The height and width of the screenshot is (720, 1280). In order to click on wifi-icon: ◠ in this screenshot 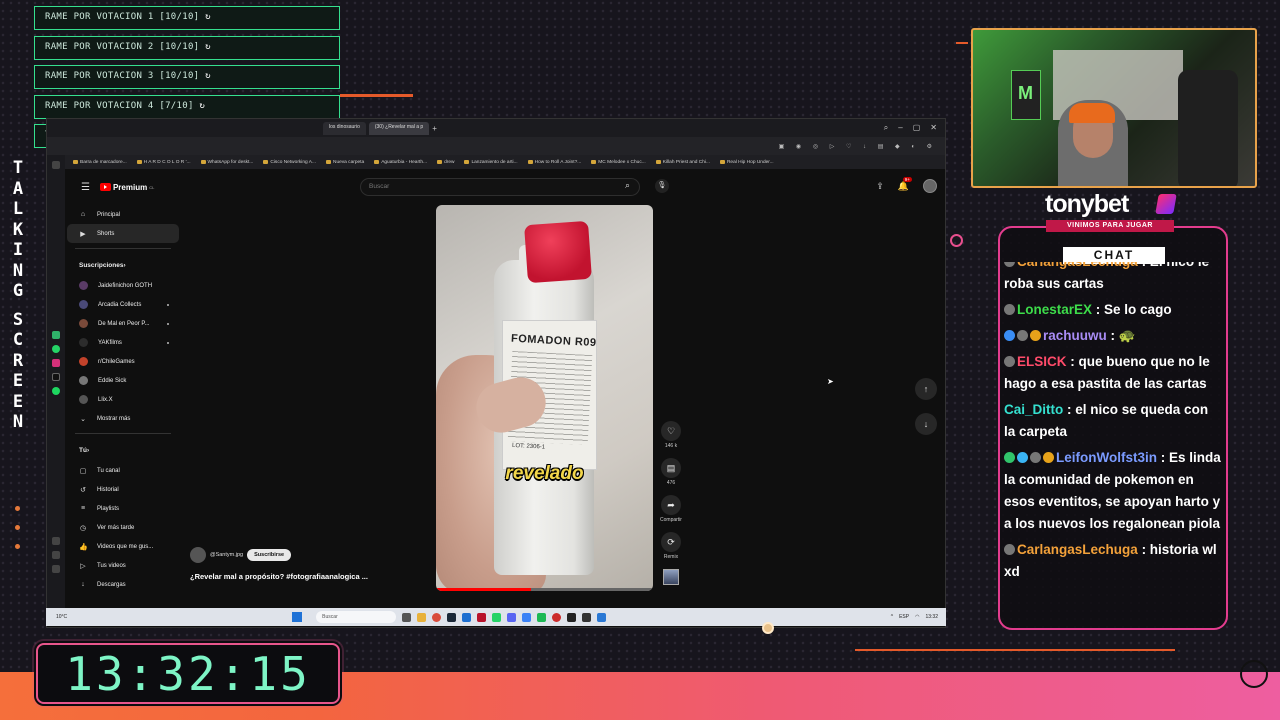, I will do `click(917, 617)`.